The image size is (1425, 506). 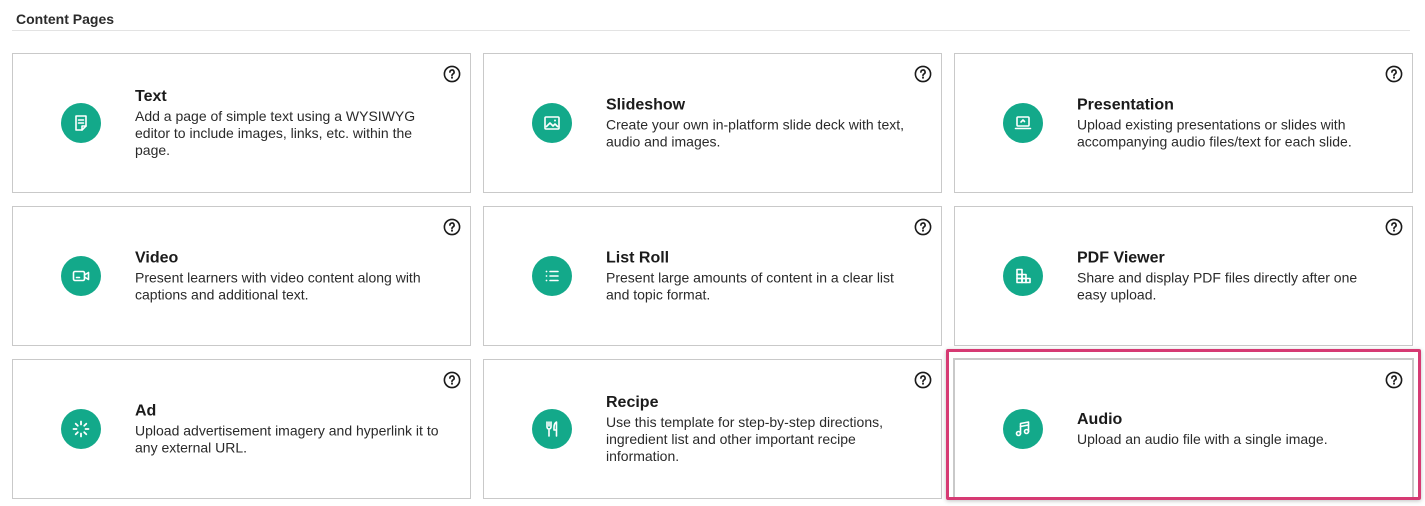 What do you see at coordinates (638, 258) in the screenshot?
I see `card-title: List Roll` at bounding box center [638, 258].